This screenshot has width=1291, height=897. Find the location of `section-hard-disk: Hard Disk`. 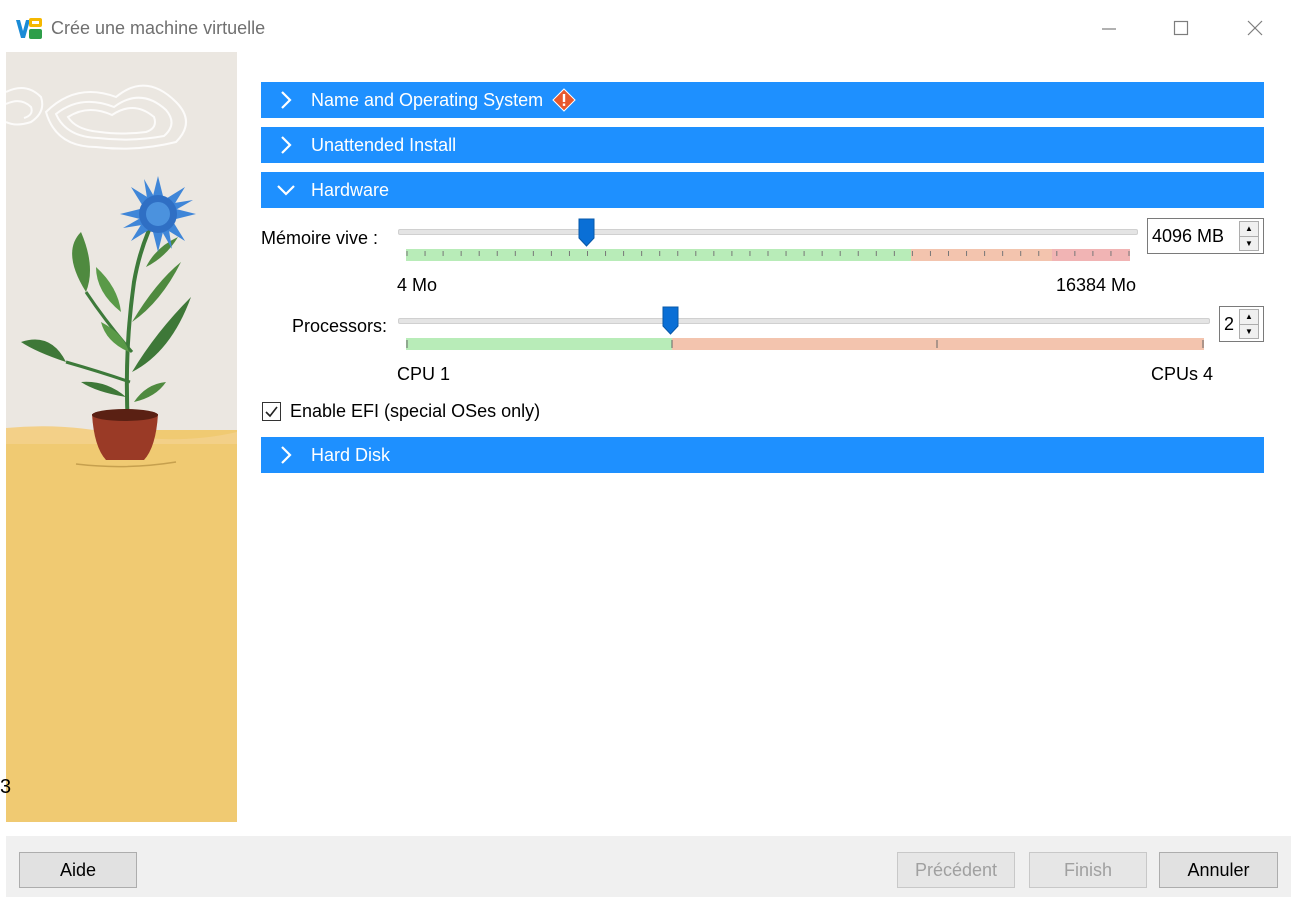

section-hard-disk: Hard Disk is located at coordinates (762, 455).